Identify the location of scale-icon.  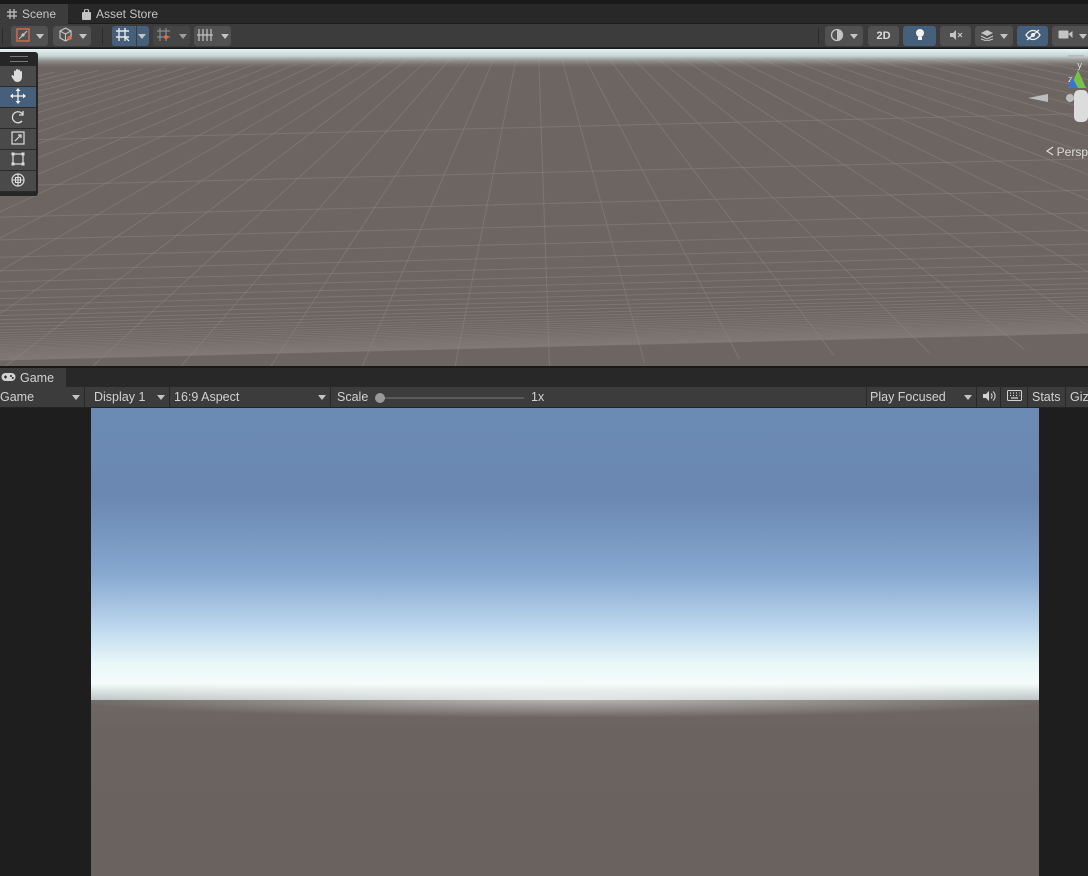
(18, 139).